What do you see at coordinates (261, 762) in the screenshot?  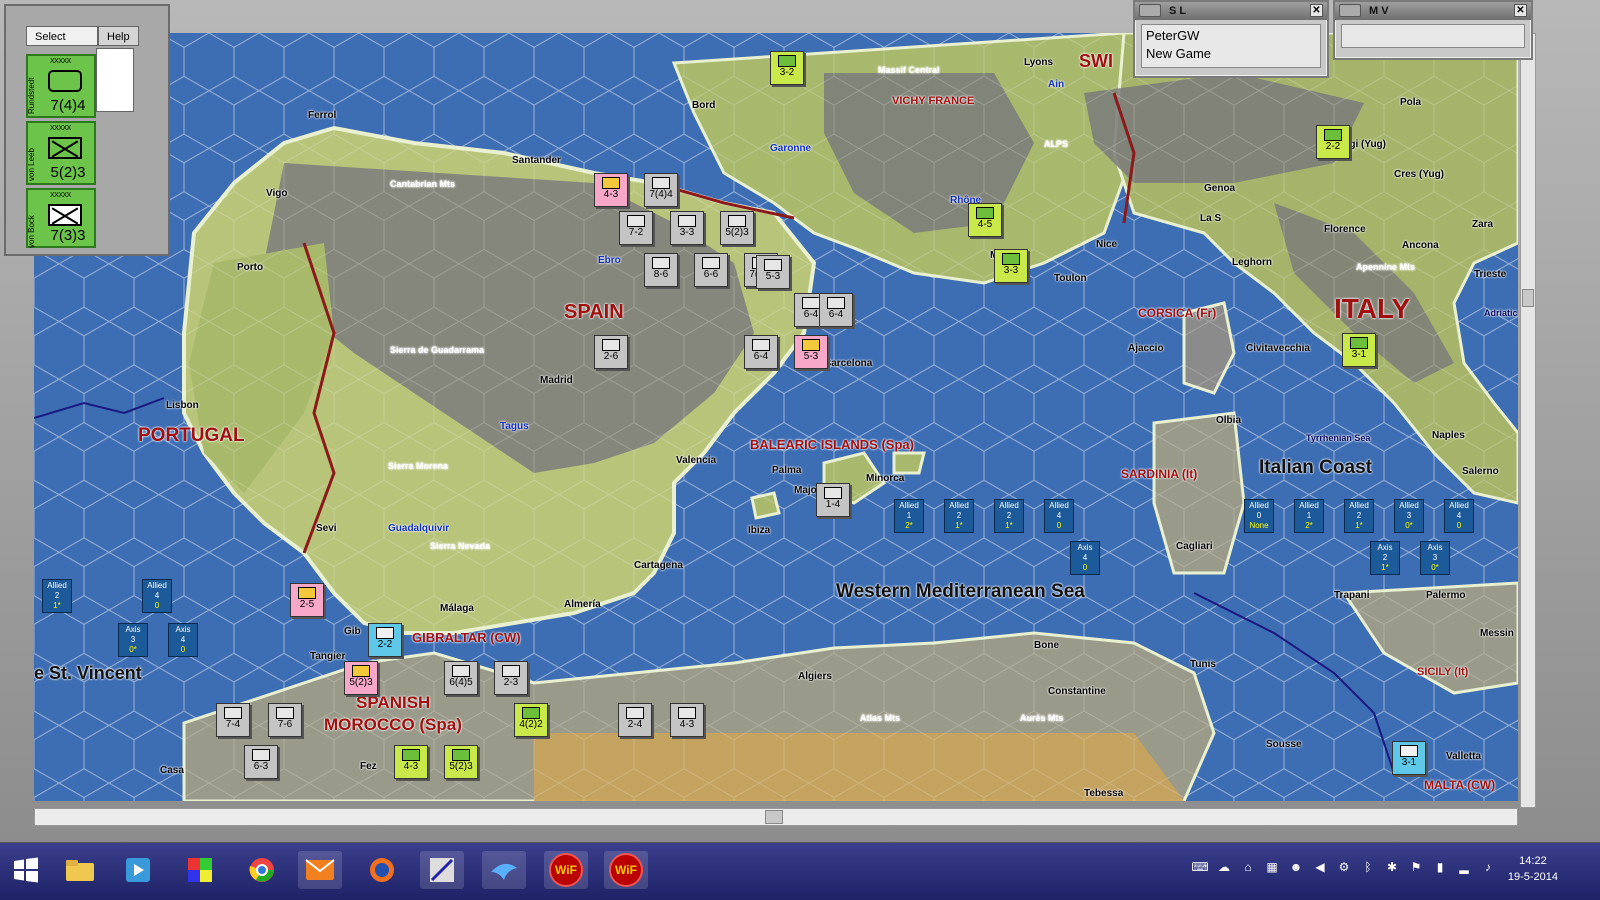 I see `unit-counter: 6-3` at bounding box center [261, 762].